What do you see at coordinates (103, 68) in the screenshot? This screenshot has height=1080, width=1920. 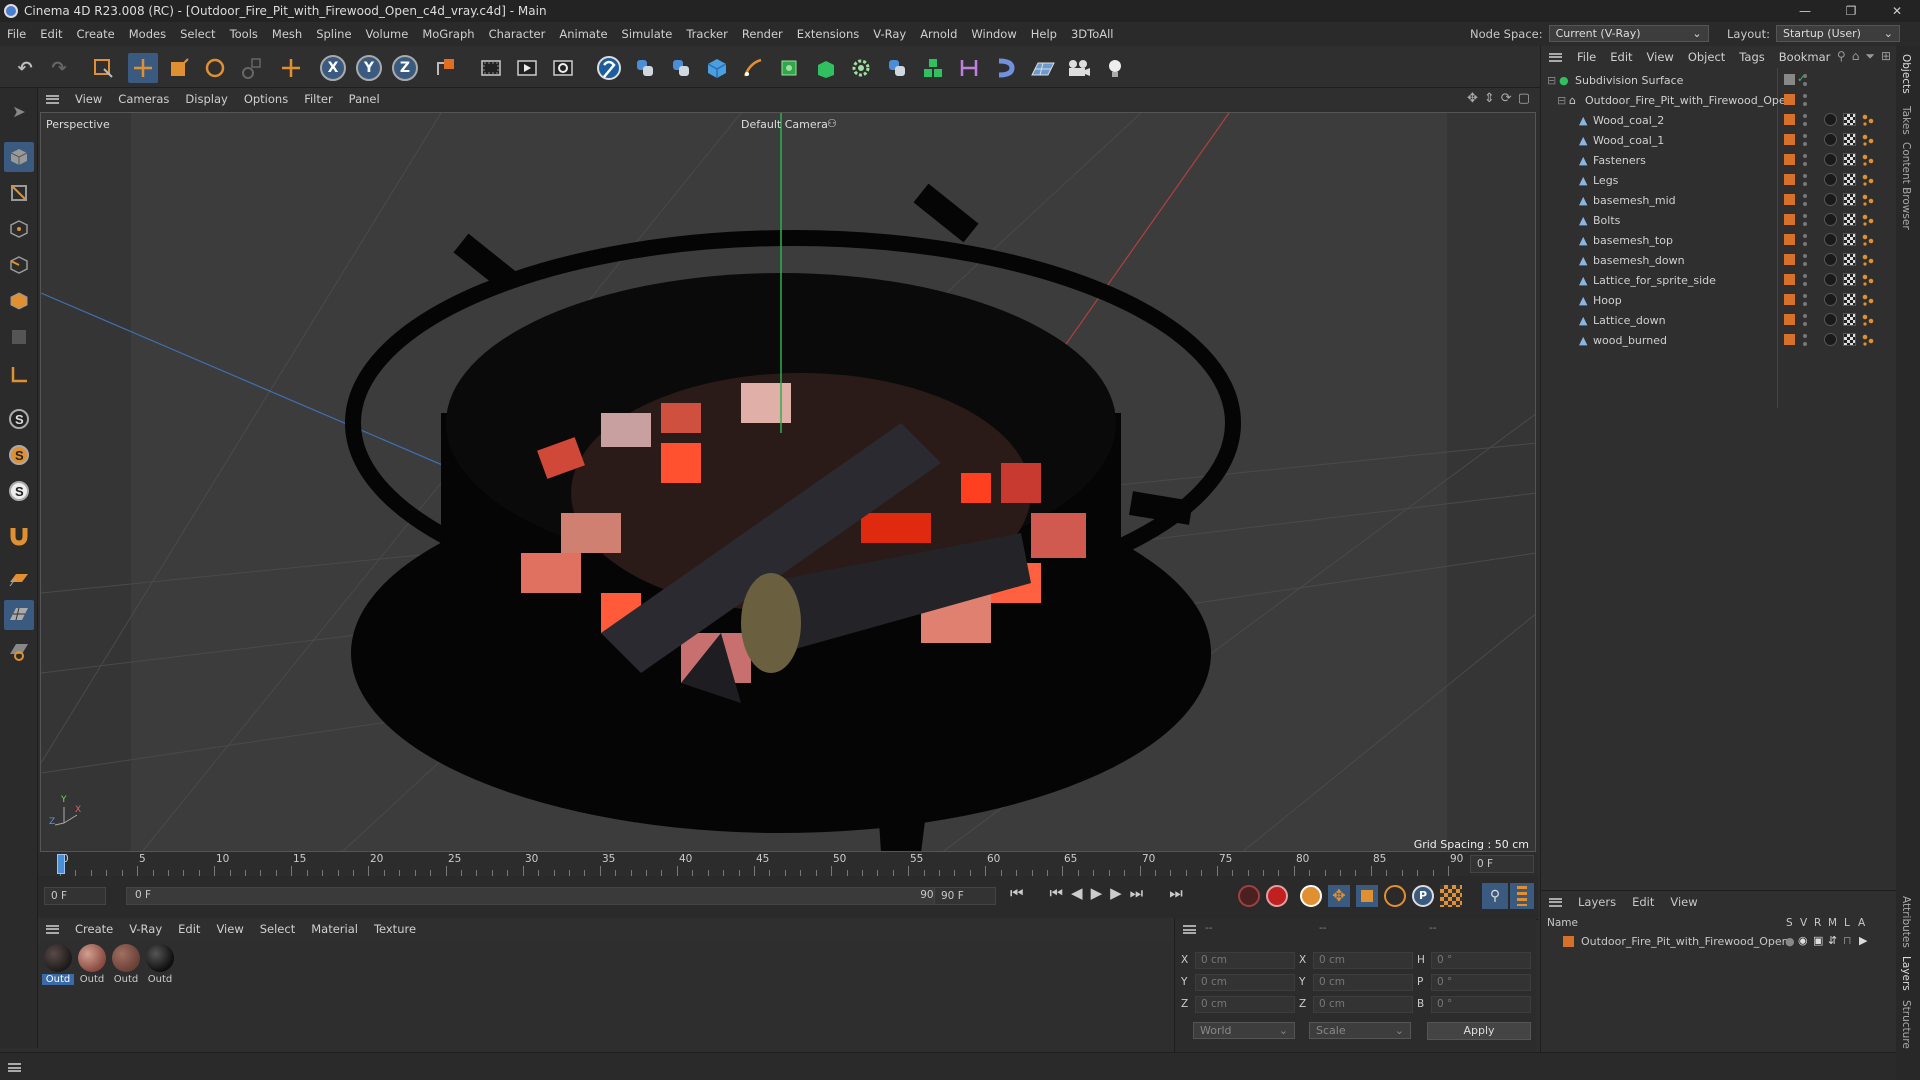 I see `live-selection-icon` at bounding box center [103, 68].